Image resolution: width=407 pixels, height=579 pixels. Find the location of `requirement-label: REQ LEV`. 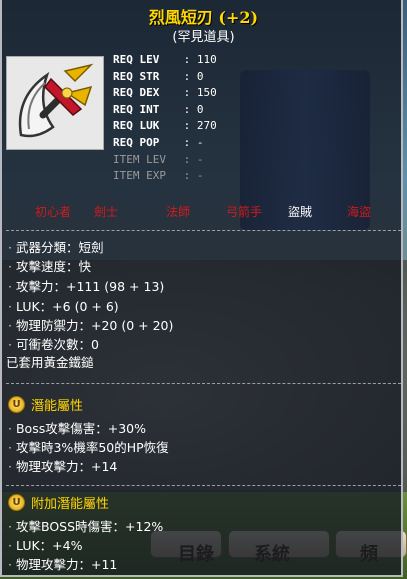

requirement-label: REQ LEV is located at coordinates (136, 59).